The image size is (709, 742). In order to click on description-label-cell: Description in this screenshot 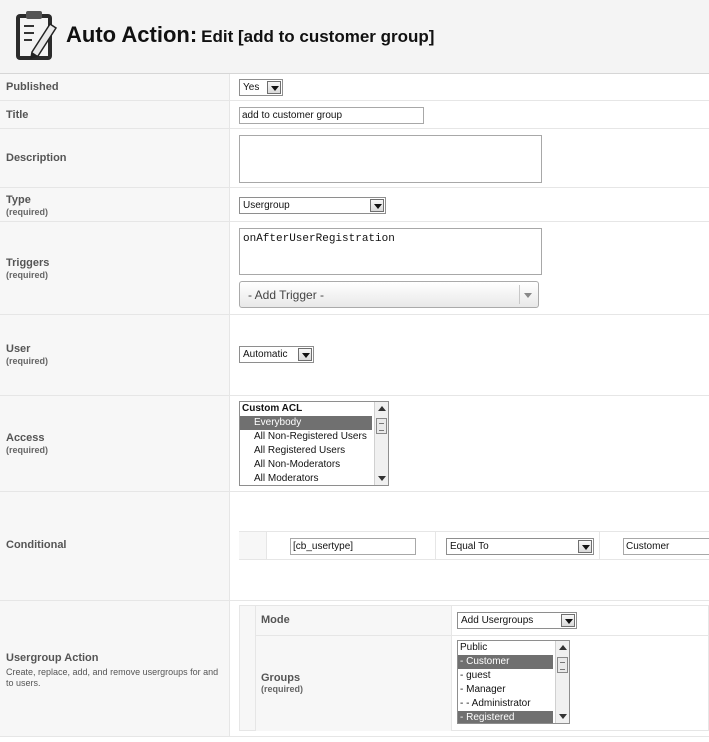, I will do `click(115, 158)`.